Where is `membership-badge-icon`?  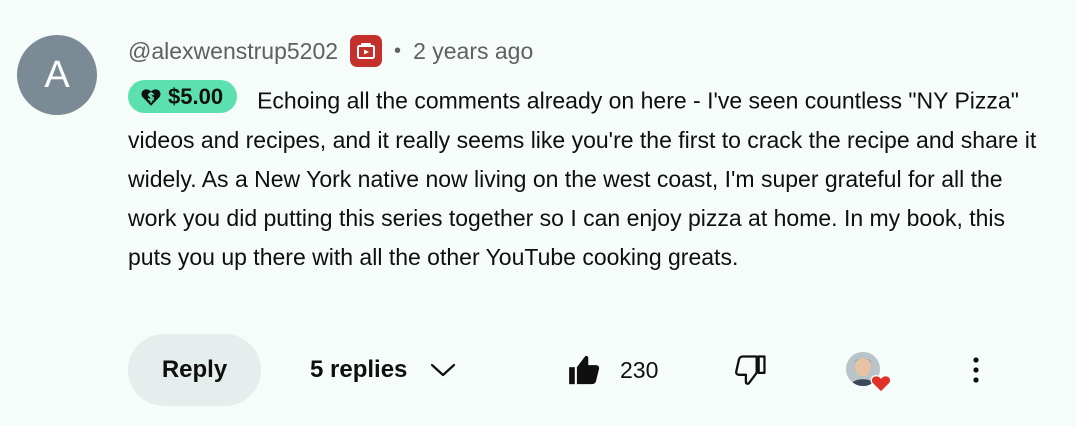 membership-badge-icon is located at coordinates (366, 51).